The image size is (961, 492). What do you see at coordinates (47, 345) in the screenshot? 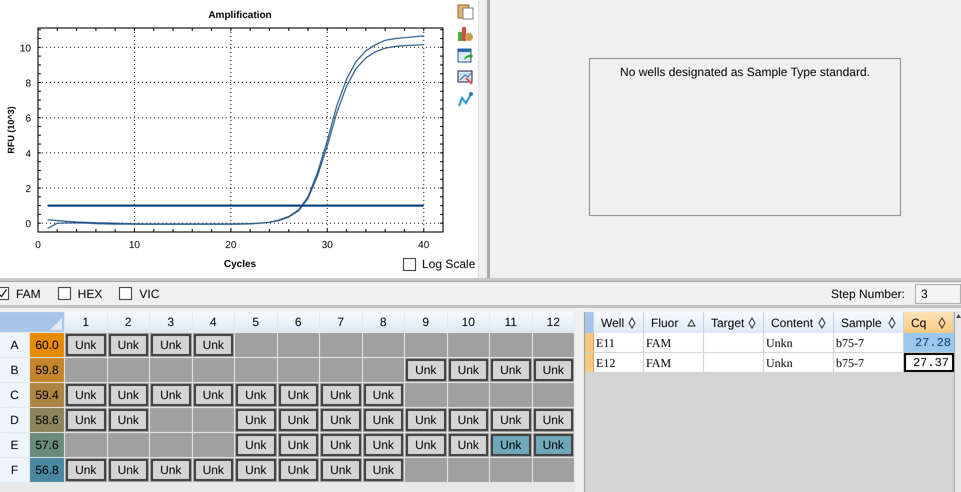
I see `temperature-cell: 60.0` at bounding box center [47, 345].